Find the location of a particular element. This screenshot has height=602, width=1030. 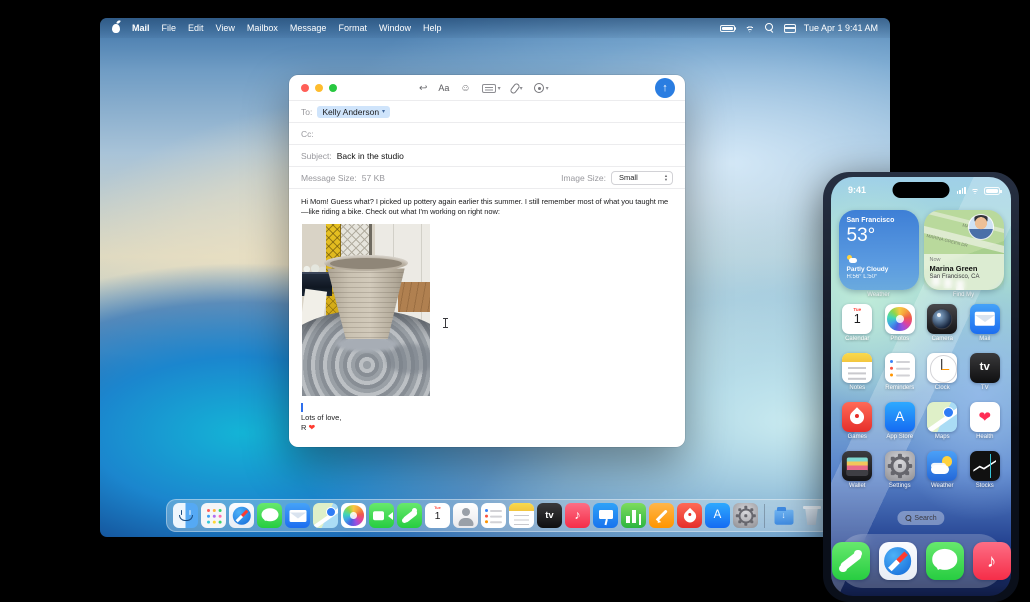

dock-item-phone is located at coordinates (409, 515).